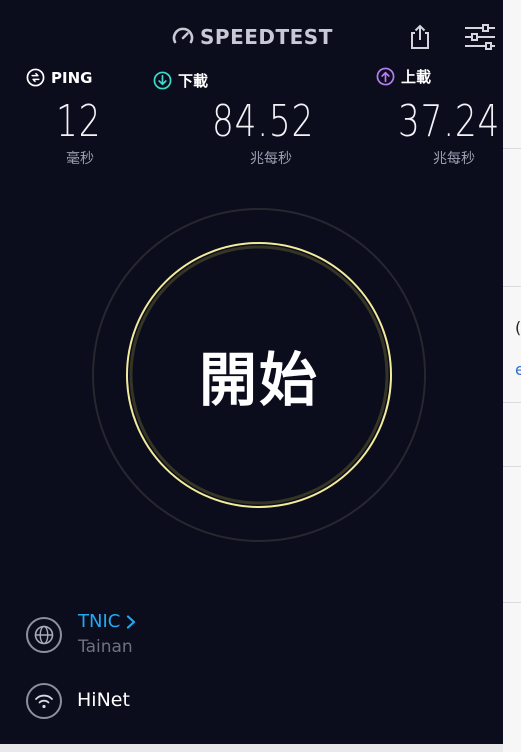  What do you see at coordinates (193, 81) in the screenshot?
I see `download-label: 下載` at bounding box center [193, 81].